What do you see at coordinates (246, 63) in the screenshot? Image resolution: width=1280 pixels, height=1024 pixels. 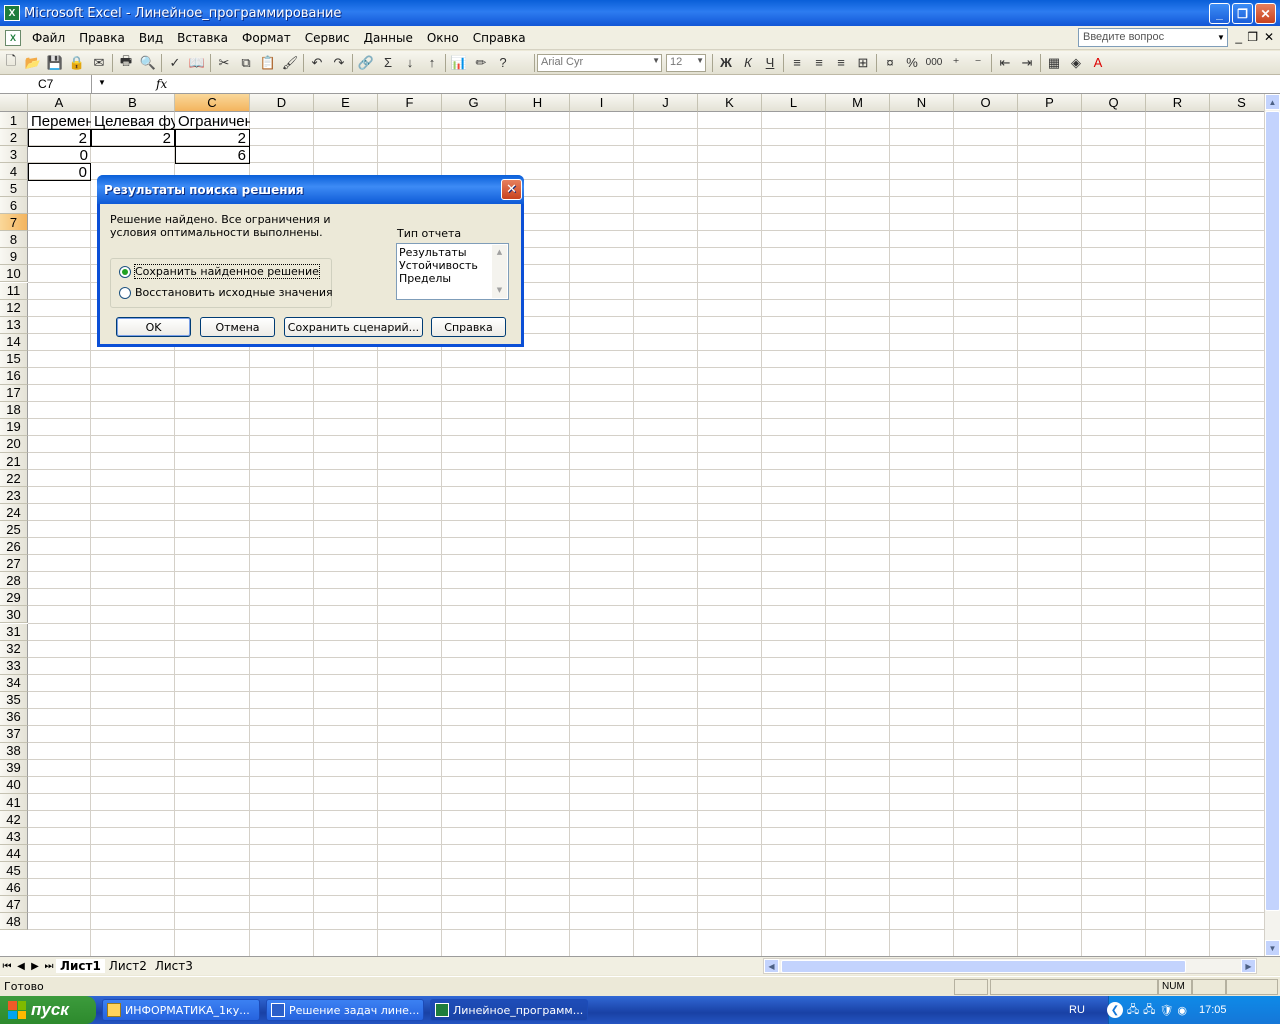 I see `copy-icon: ⧉` at bounding box center [246, 63].